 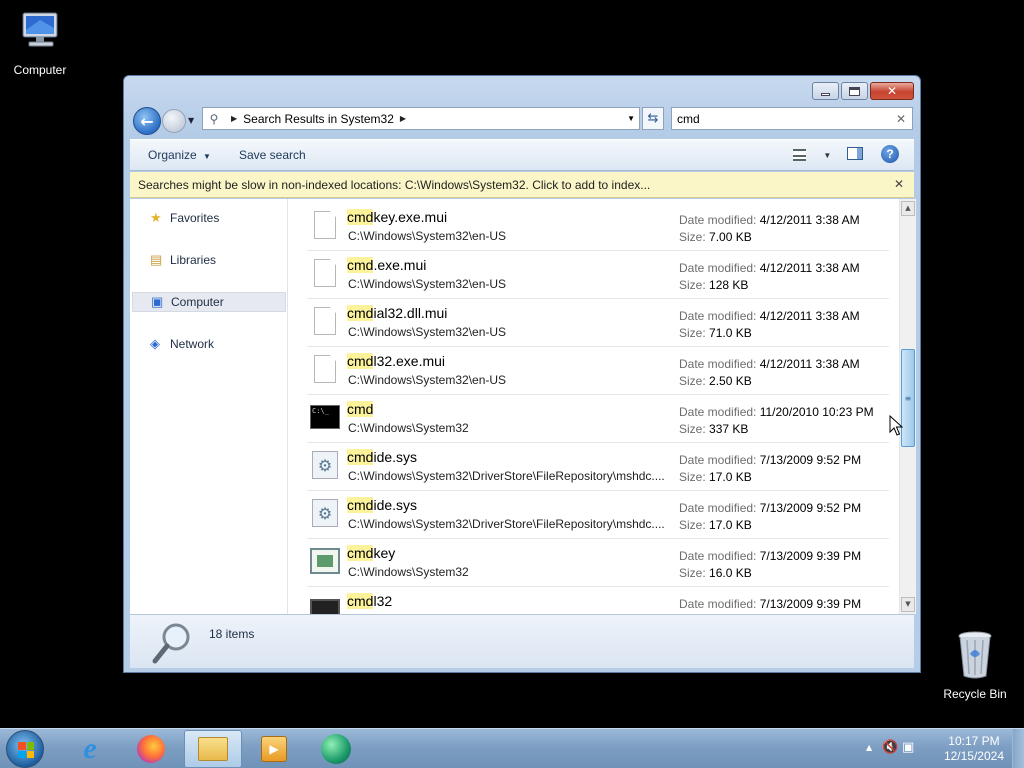 What do you see at coordinates (792, 118) in the screenshot?
I see `search-input: cmd ✕` at bounding box center [792, 118].